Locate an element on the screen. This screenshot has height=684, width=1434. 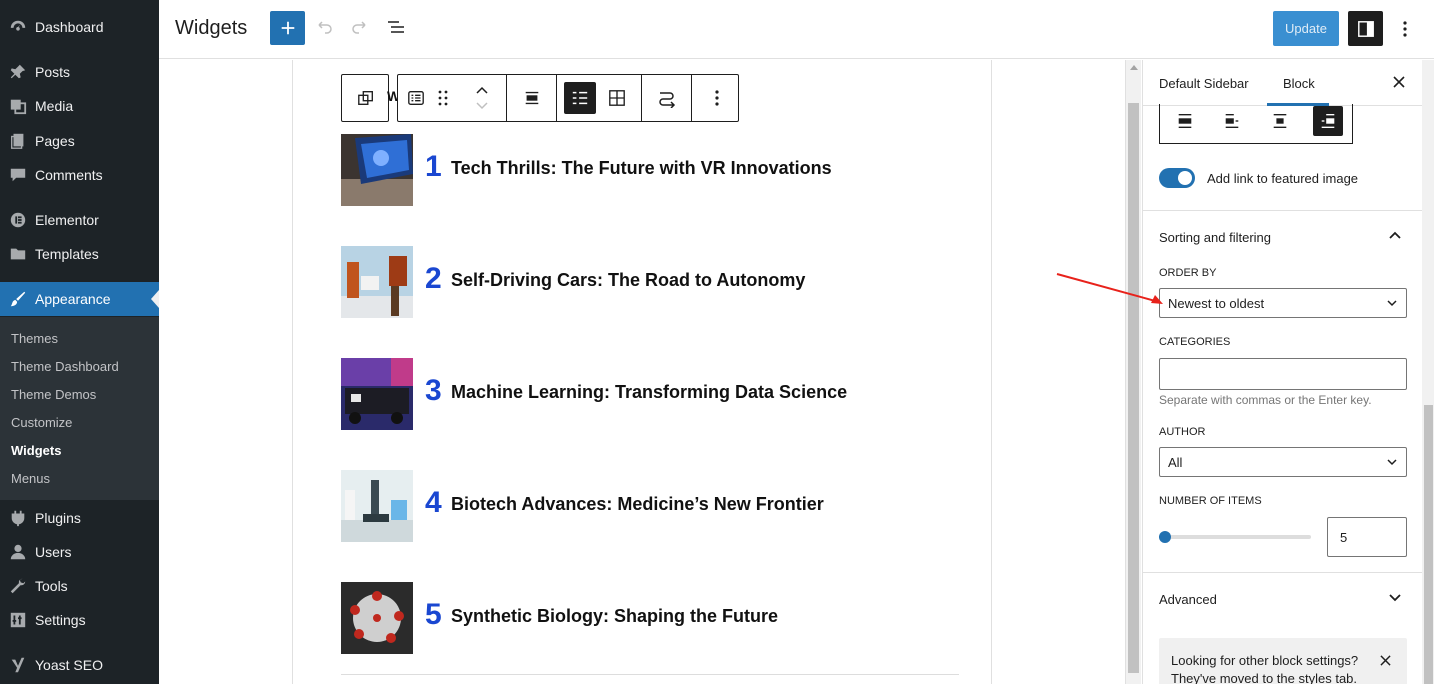
page-title: Widgets is located at coordinates (211, 28).